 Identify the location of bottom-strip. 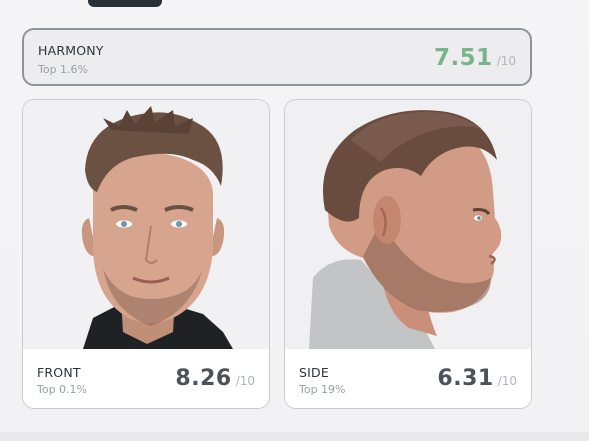
(294, 436).